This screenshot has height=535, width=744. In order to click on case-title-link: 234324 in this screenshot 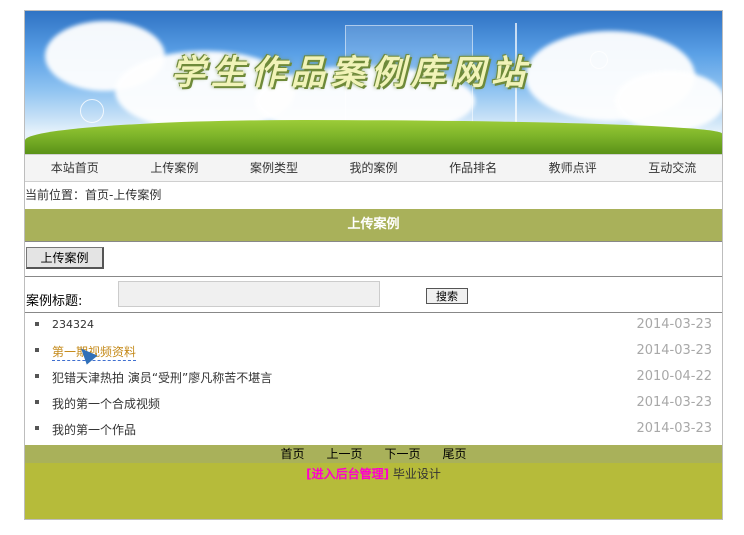, I will do `click(73, 324)`.